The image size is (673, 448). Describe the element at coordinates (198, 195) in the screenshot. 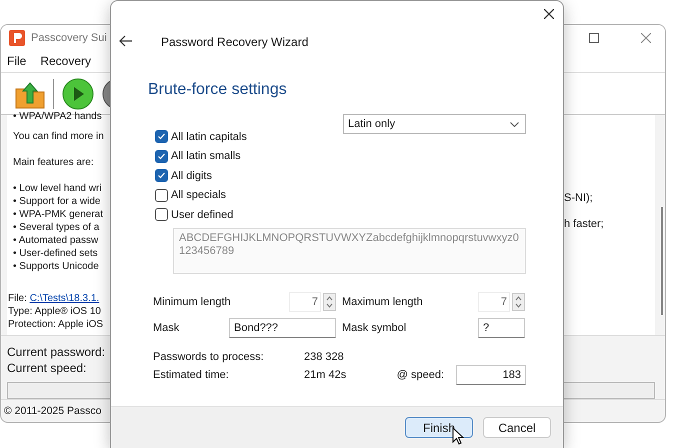

I see `checkbox-label: All specials` at that location.